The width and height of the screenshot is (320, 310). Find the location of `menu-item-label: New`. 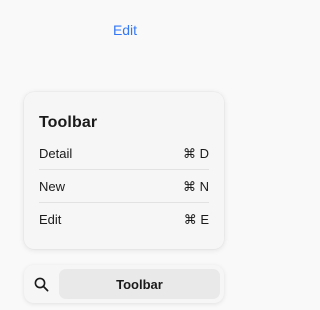

menu-item-label: New is located at coordinates (52, 186).